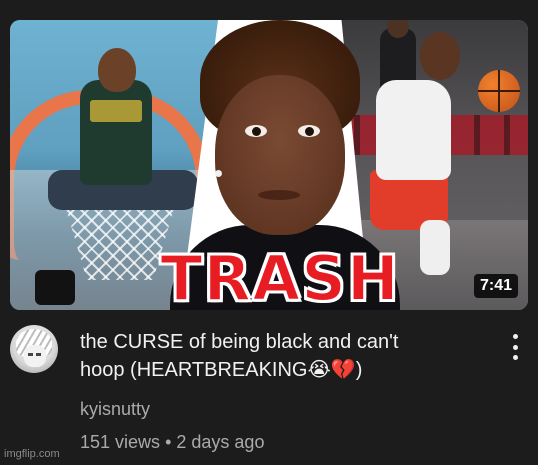  I want to click on basketball, so click(499, 91).